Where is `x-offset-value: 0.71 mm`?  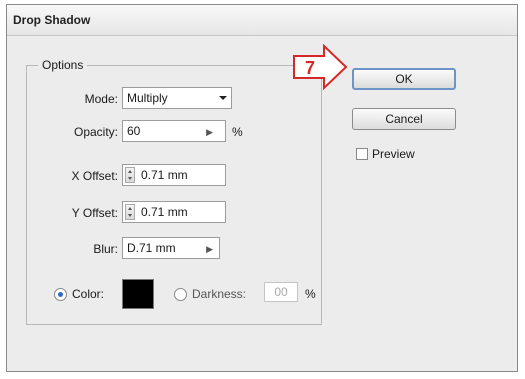 x-offset-value: 0.71 mm is located at coordinates (164, 175).